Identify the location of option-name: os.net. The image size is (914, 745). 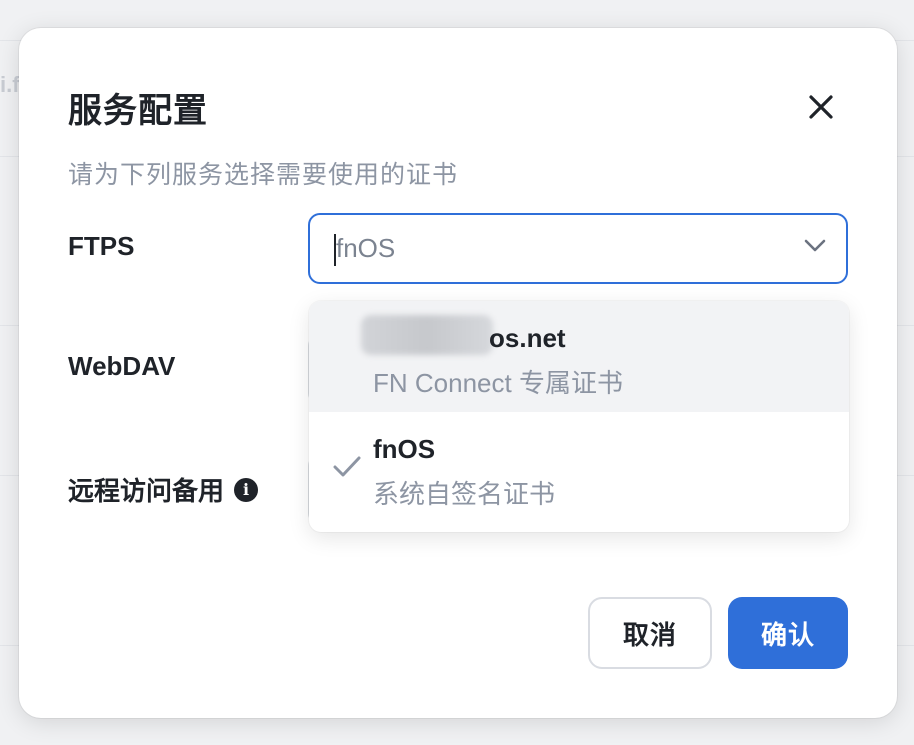
(527, 338).